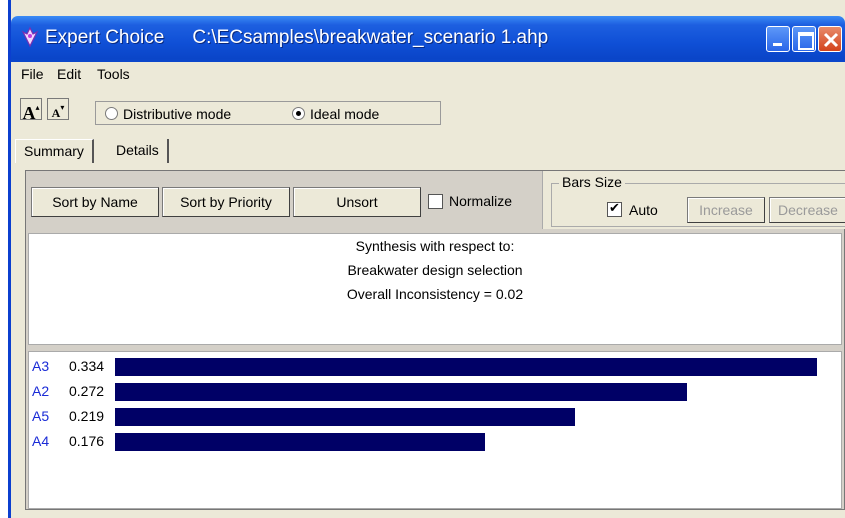  What do you see at coordinates (58, 109) in the screenshot?
I see `decrease-font-button: A▾` at bounding box center [58, 109].